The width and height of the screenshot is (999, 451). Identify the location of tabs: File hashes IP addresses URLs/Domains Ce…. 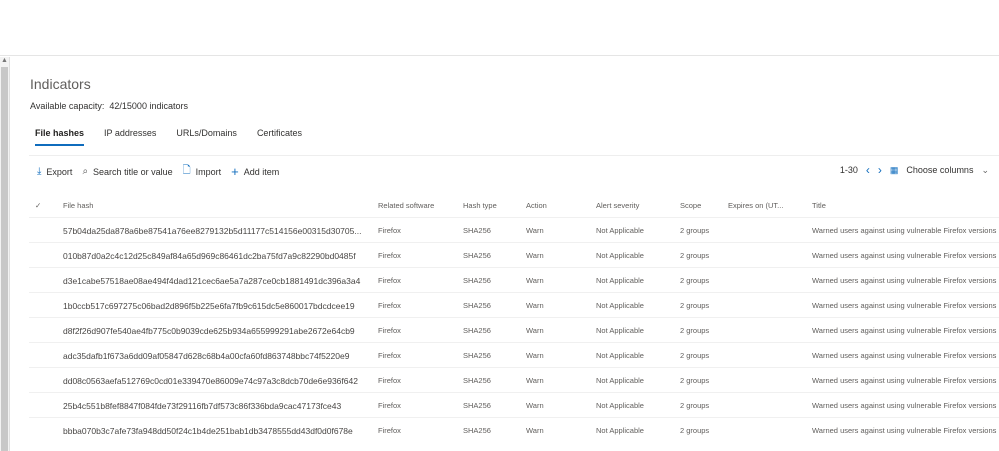
(168, 137).